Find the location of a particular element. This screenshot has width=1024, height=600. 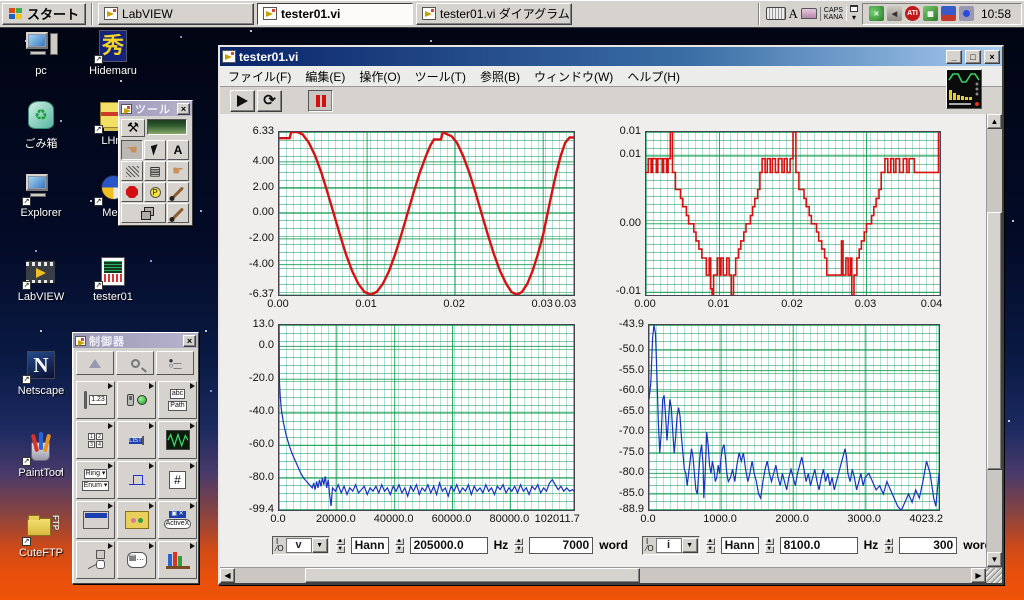

menu-edit: 編集(E) is located at coordinates (325, 76).